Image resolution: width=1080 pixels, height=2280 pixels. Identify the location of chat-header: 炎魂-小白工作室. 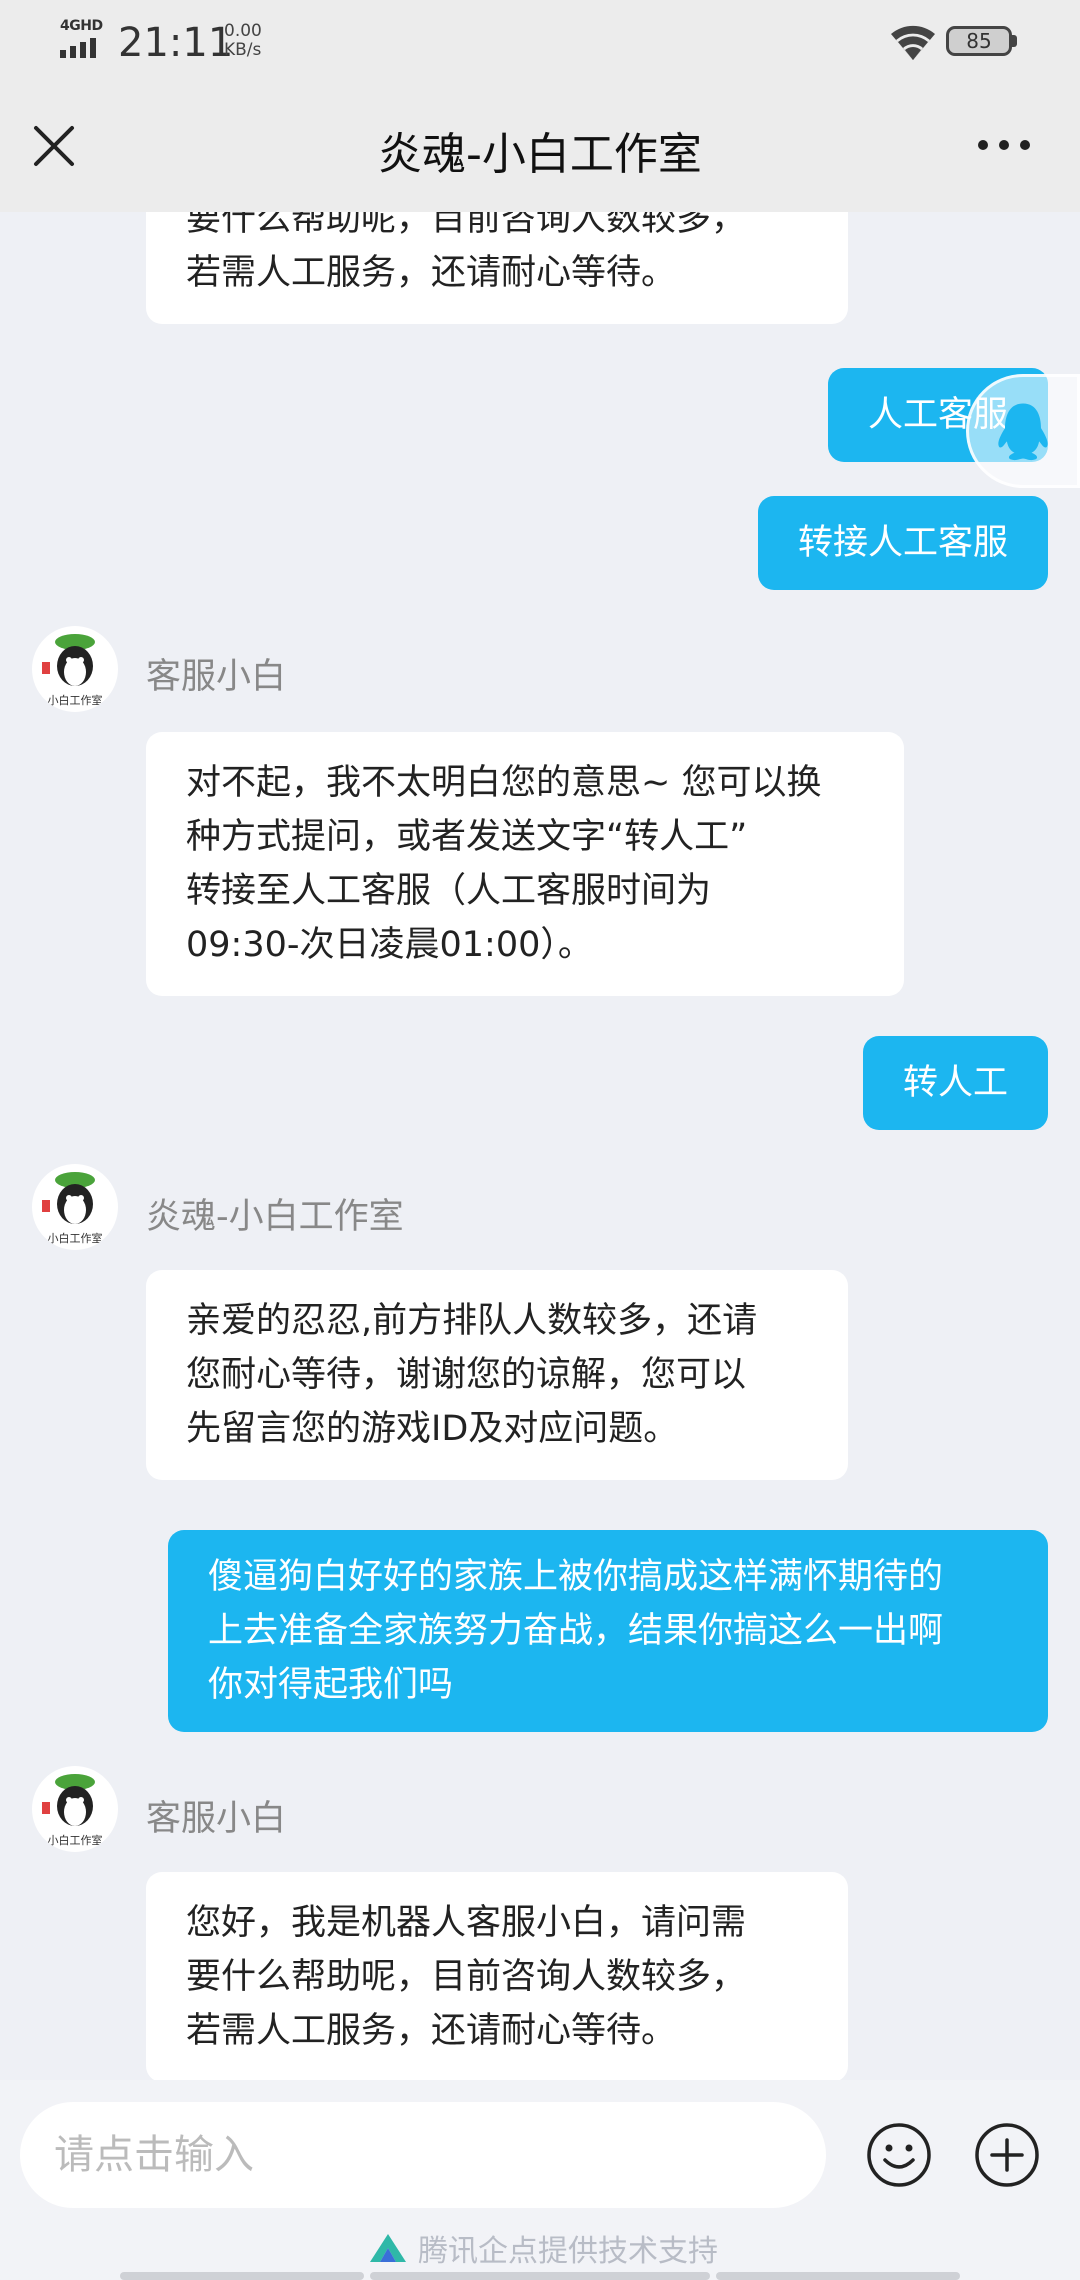
(540, 150).